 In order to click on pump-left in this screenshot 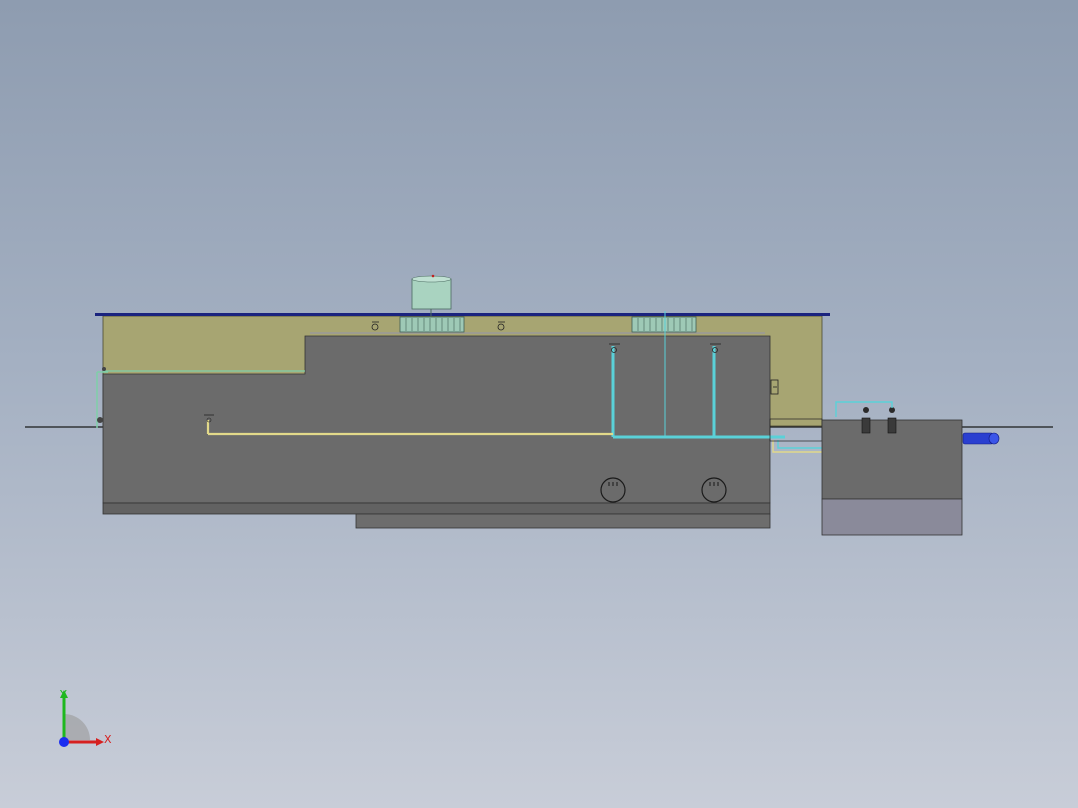, I will do `click(866, 420)`.